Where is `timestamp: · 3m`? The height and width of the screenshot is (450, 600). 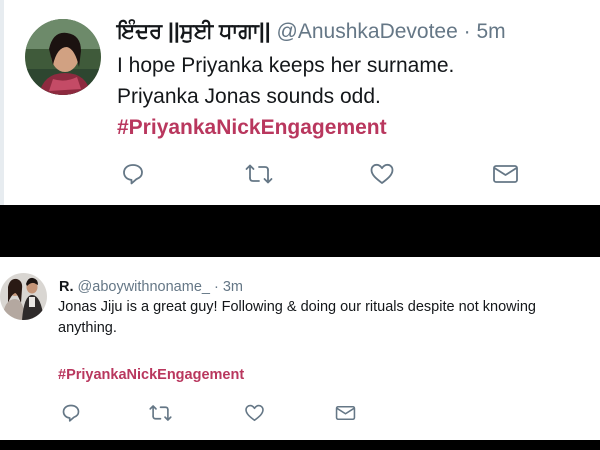 timestamp: · 3m is located at coordinates (228, 287).